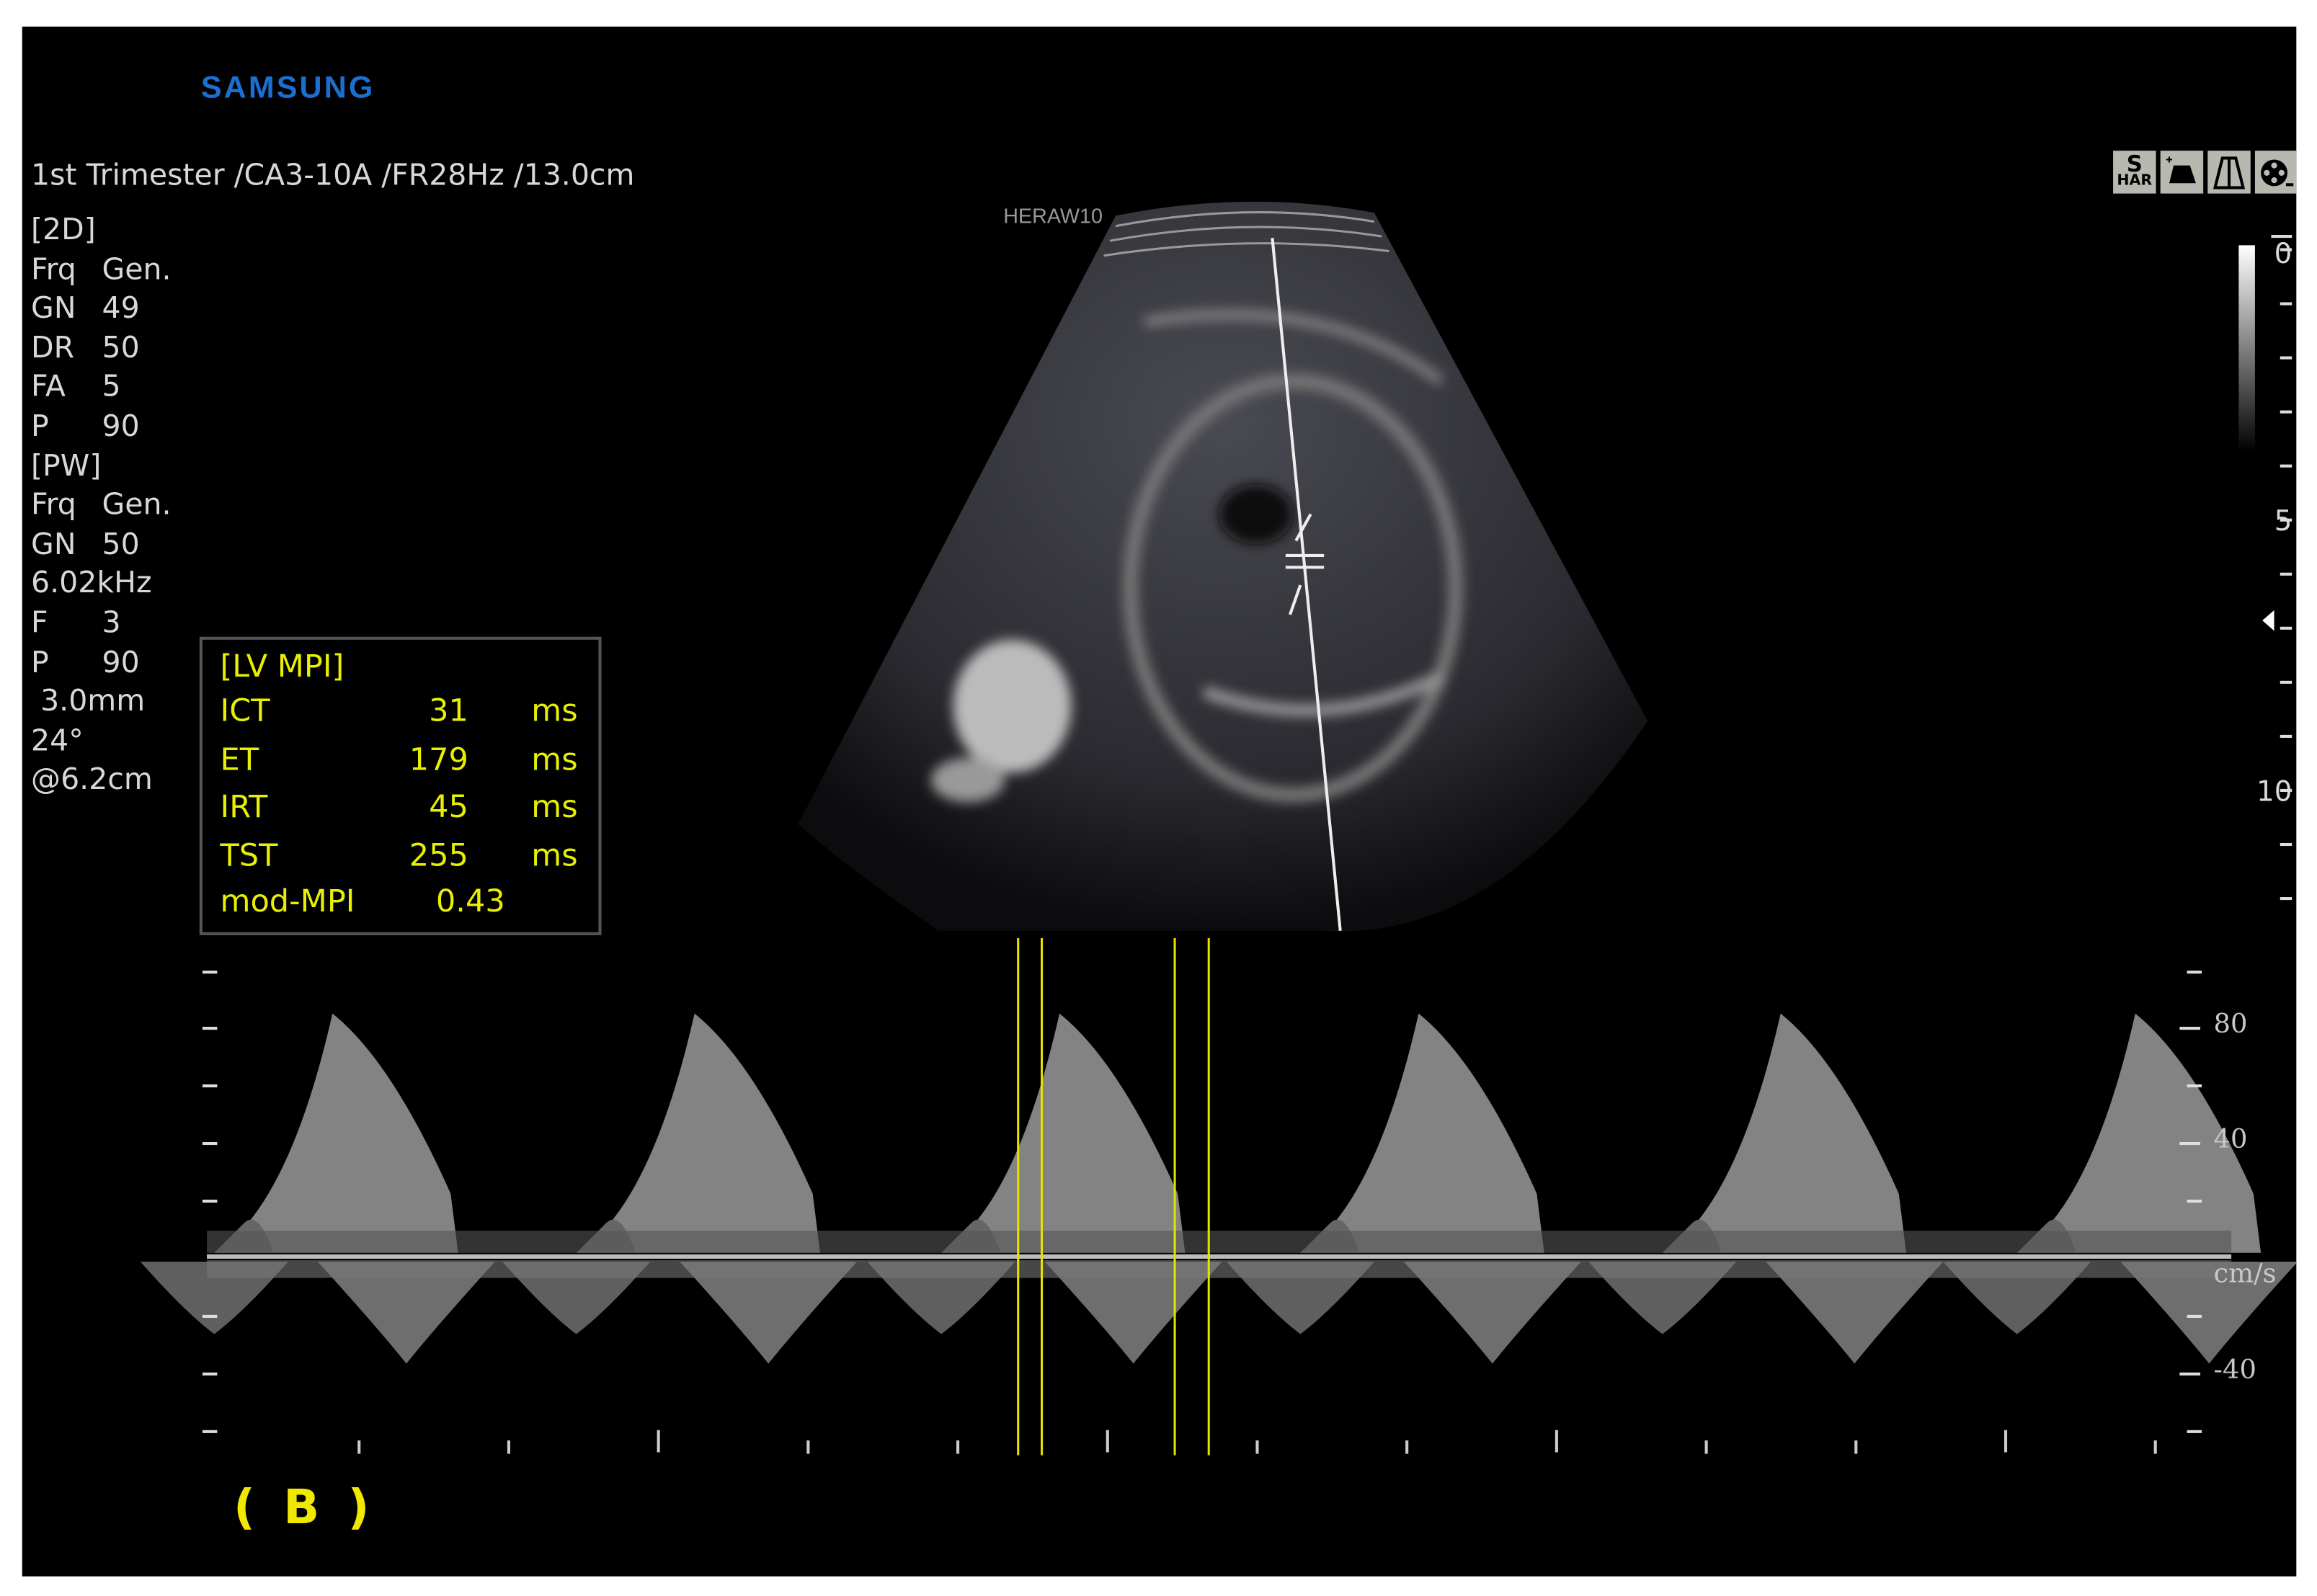 This screenshot has height=1596, width=2317. Describe the element at coordinates (2246, 349) in the screenshot. I see `gray-bar` at that location.